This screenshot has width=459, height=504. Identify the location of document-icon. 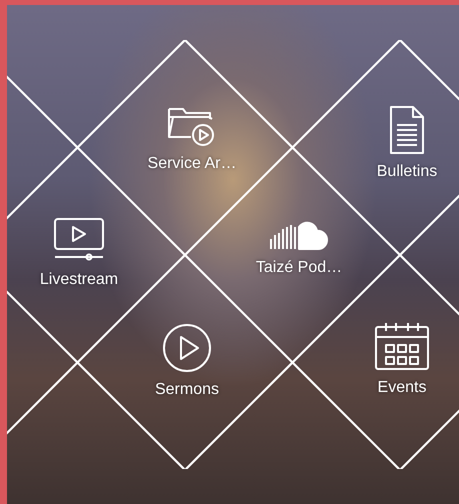
(407, 130).